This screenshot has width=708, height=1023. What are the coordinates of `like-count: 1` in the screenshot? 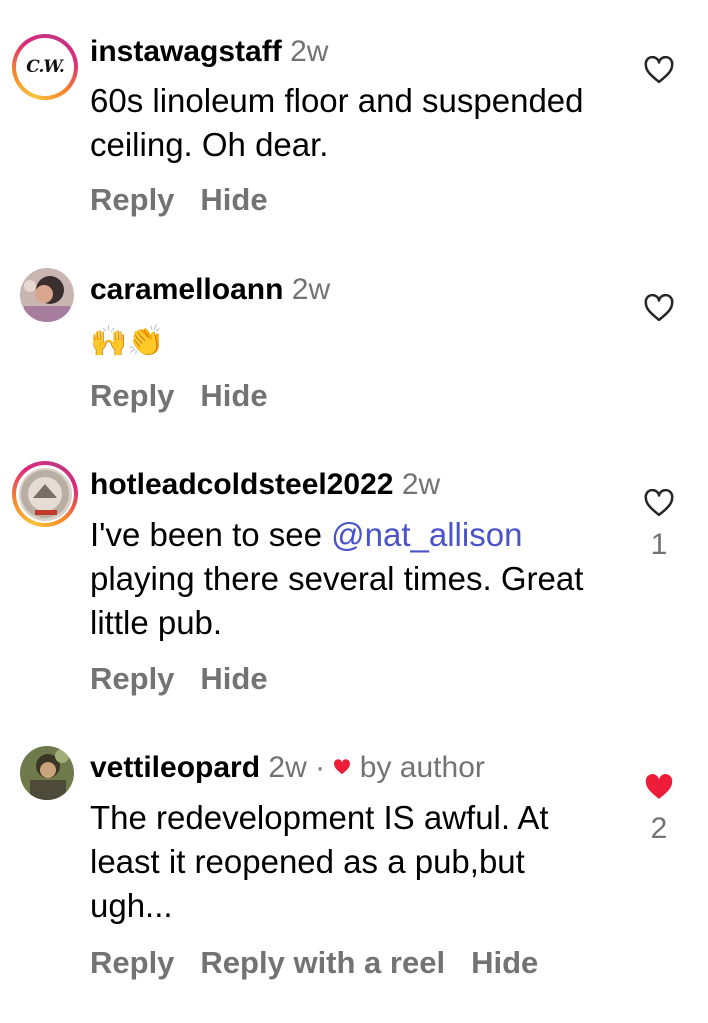 It's located at (659, 544).